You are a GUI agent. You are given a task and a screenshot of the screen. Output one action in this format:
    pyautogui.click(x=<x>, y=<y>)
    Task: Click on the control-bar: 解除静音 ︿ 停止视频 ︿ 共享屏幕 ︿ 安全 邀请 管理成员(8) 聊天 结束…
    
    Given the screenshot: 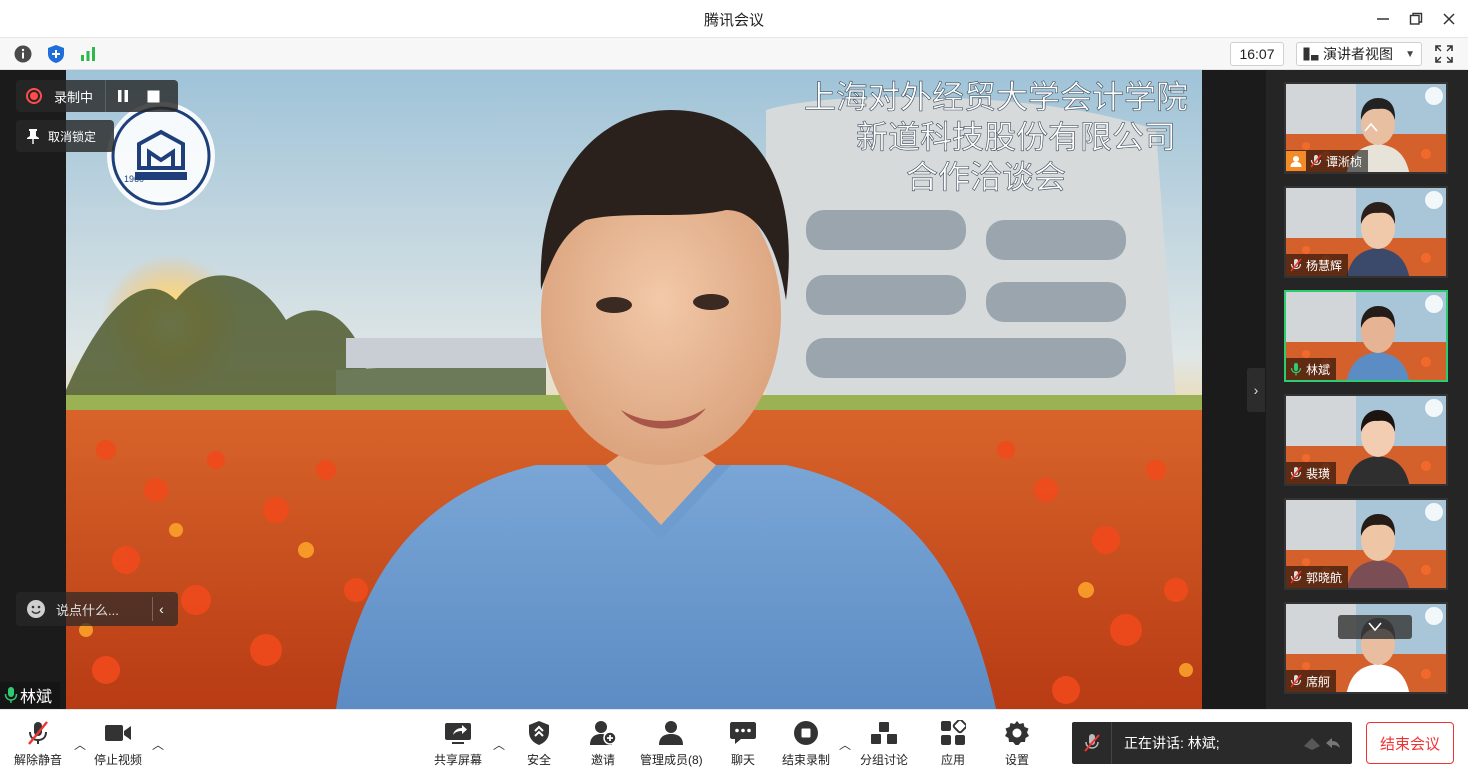 What is the action you would take?
    pyautogui.click(x=734, y=740)
    